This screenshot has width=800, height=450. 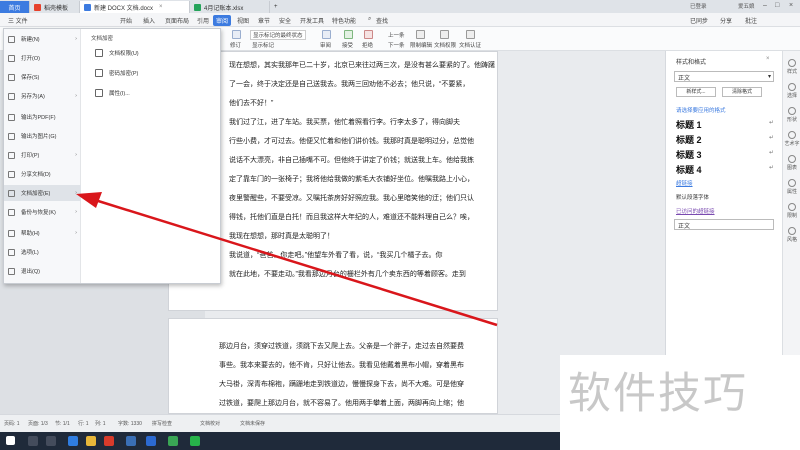 What do you see at coordinates (280, 441) in the screenshot?
I see `taskbar` at bounding box center [280, 441].